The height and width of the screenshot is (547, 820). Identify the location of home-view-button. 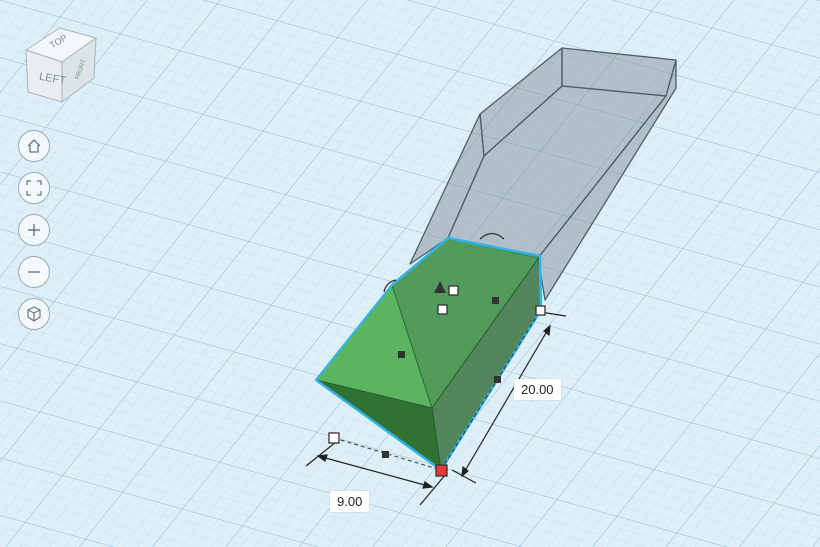
(34, 146).